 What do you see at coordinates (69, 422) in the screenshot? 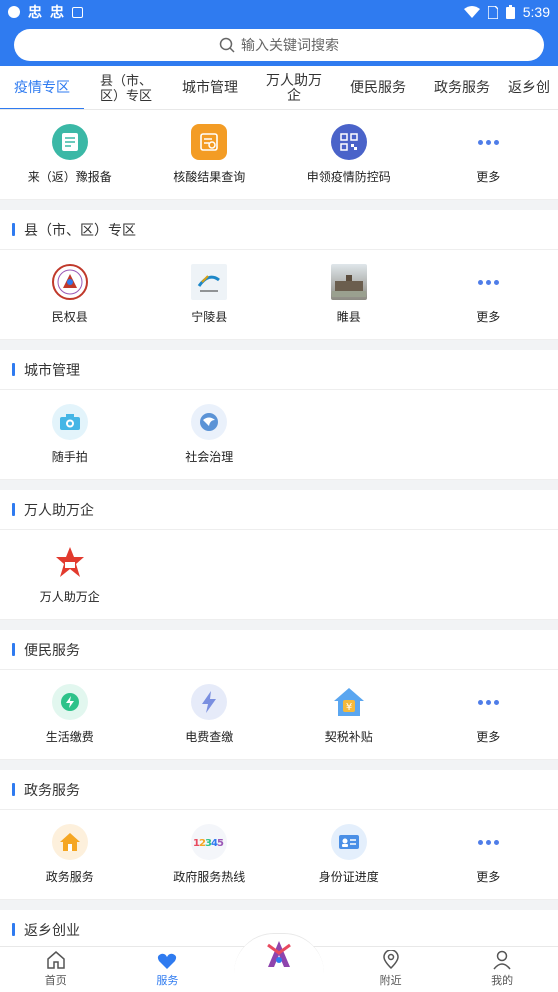
I see `camera-icon` at bounding box center [69, 422].